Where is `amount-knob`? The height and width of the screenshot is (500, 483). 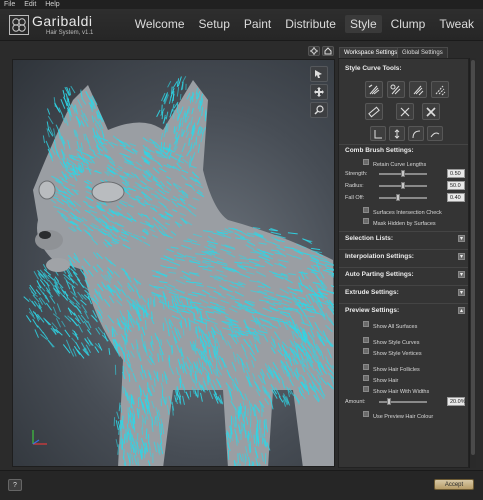 amount-knob is located at coordinates (388, 401).